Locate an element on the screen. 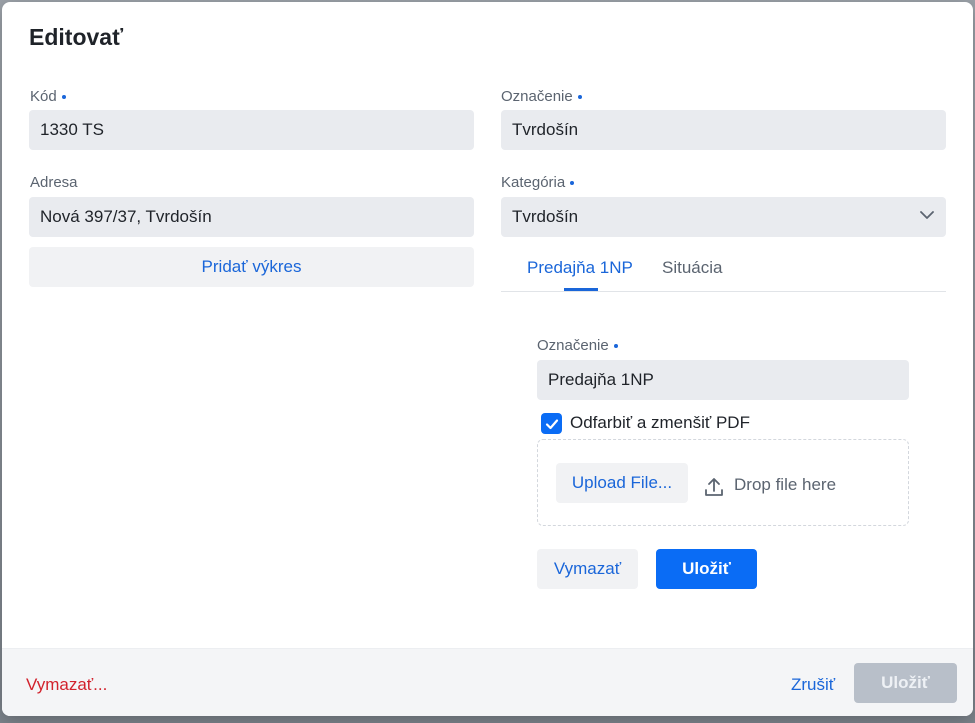 This screenshot has height=723, width=975. dialog-footer: Vymazať... Zrušiť Uložiť is located at coordinates (487, 682).